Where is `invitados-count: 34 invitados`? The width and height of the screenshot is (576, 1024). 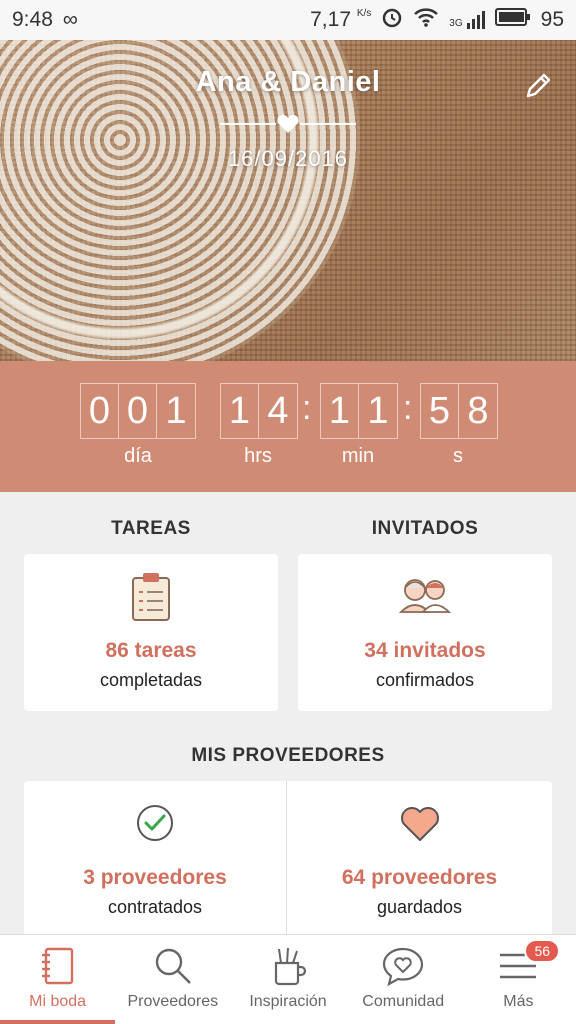 invitados-count: 34 invitados is located at coordinates (425, 650).